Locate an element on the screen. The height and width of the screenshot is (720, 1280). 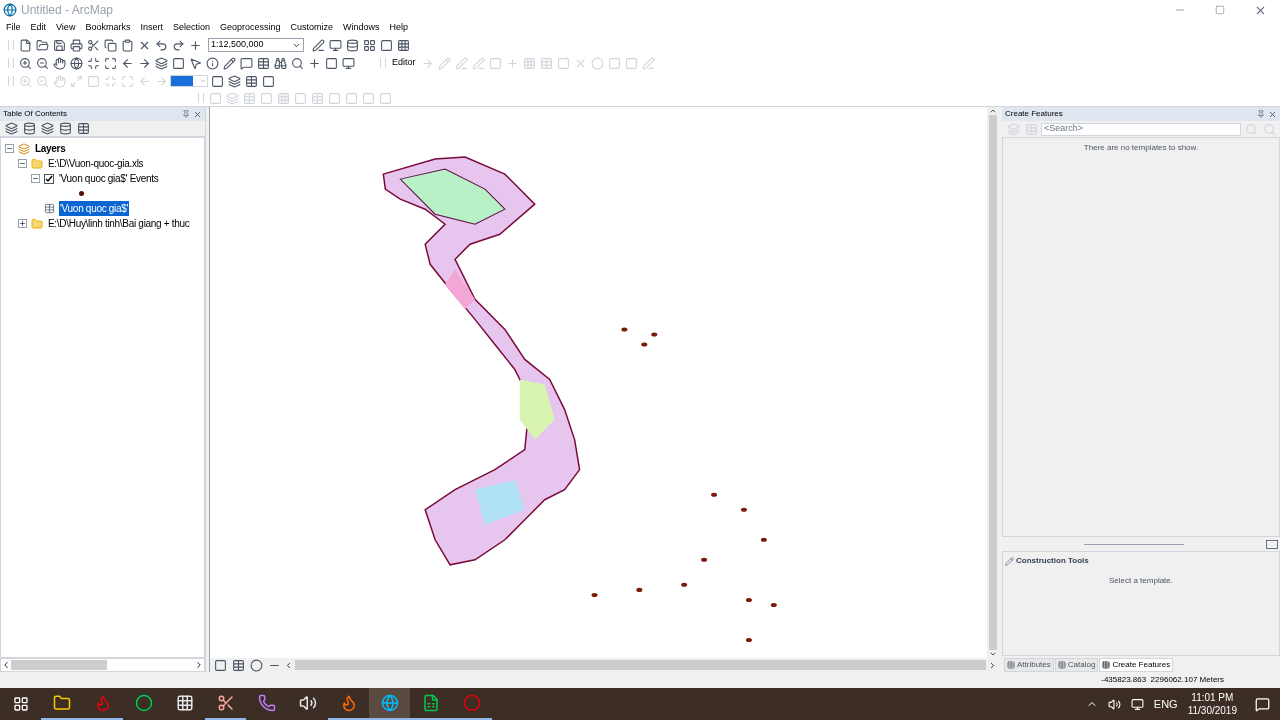
volume-icon is located at coordinates (1114, 704).